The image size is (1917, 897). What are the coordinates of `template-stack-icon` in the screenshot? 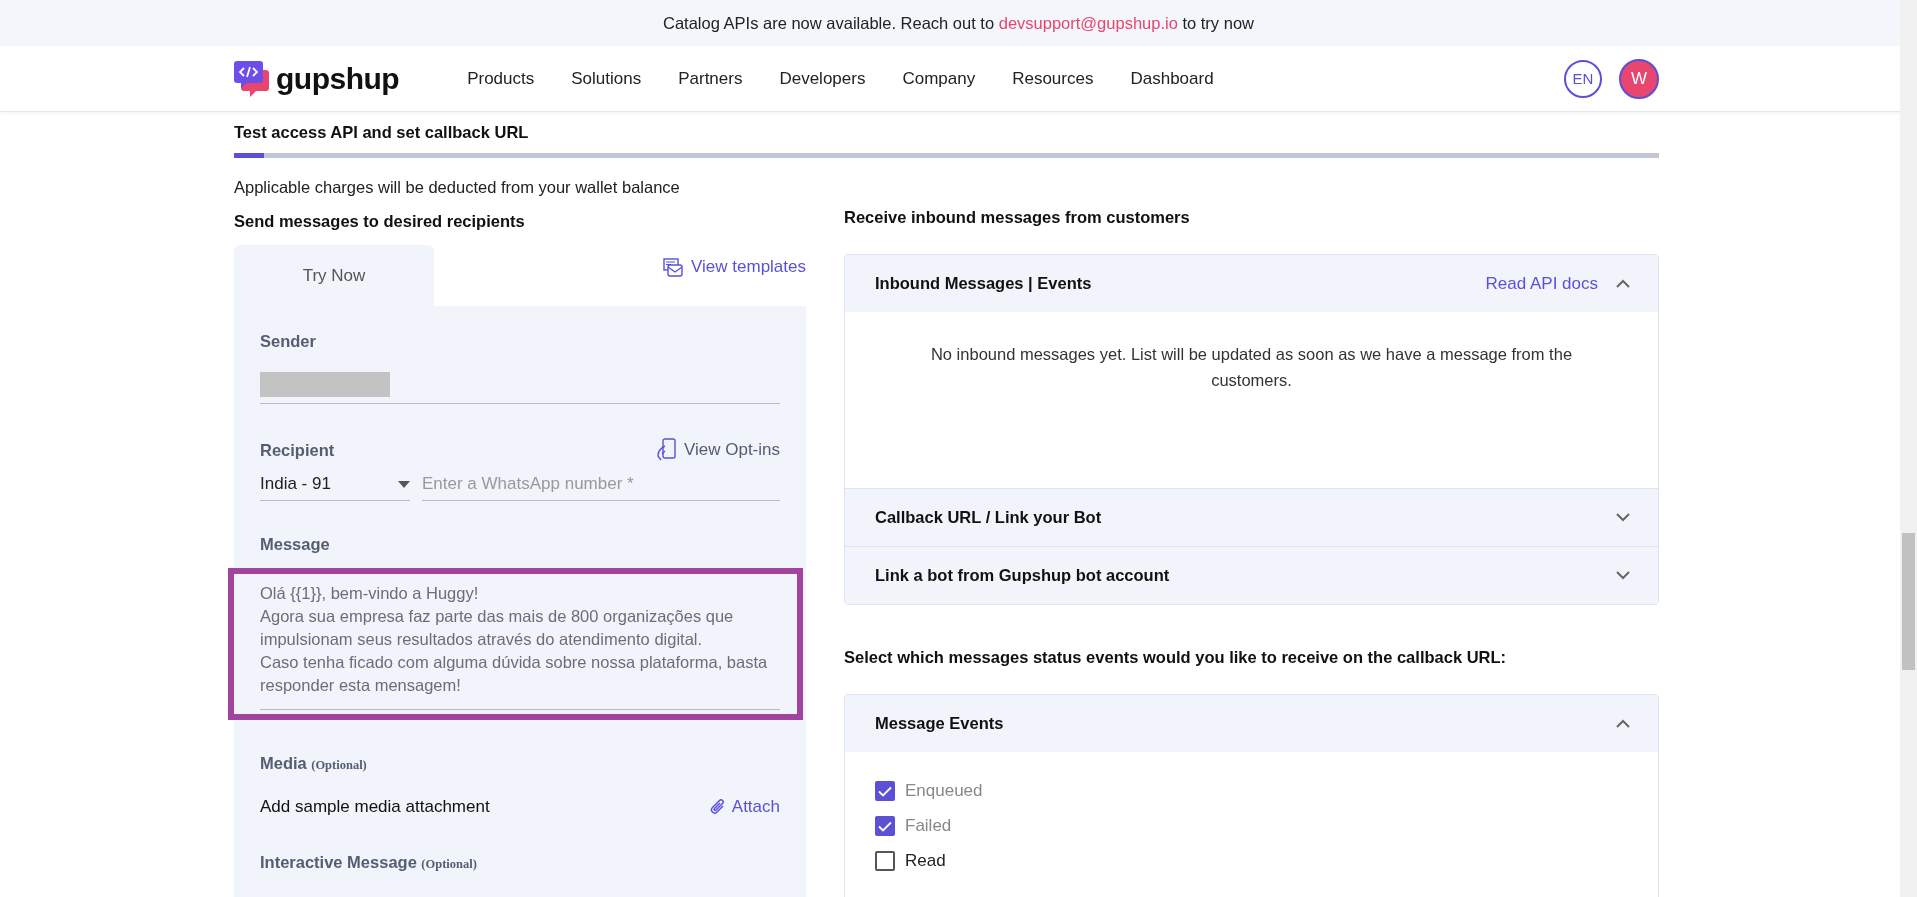 It's located at (673, 267).